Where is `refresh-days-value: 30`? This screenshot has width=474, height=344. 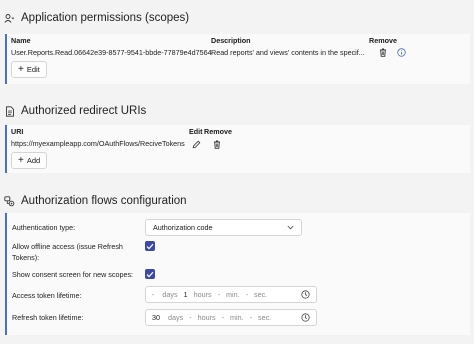
refresh-days-value: 30 is located at coordinates (156, 317).